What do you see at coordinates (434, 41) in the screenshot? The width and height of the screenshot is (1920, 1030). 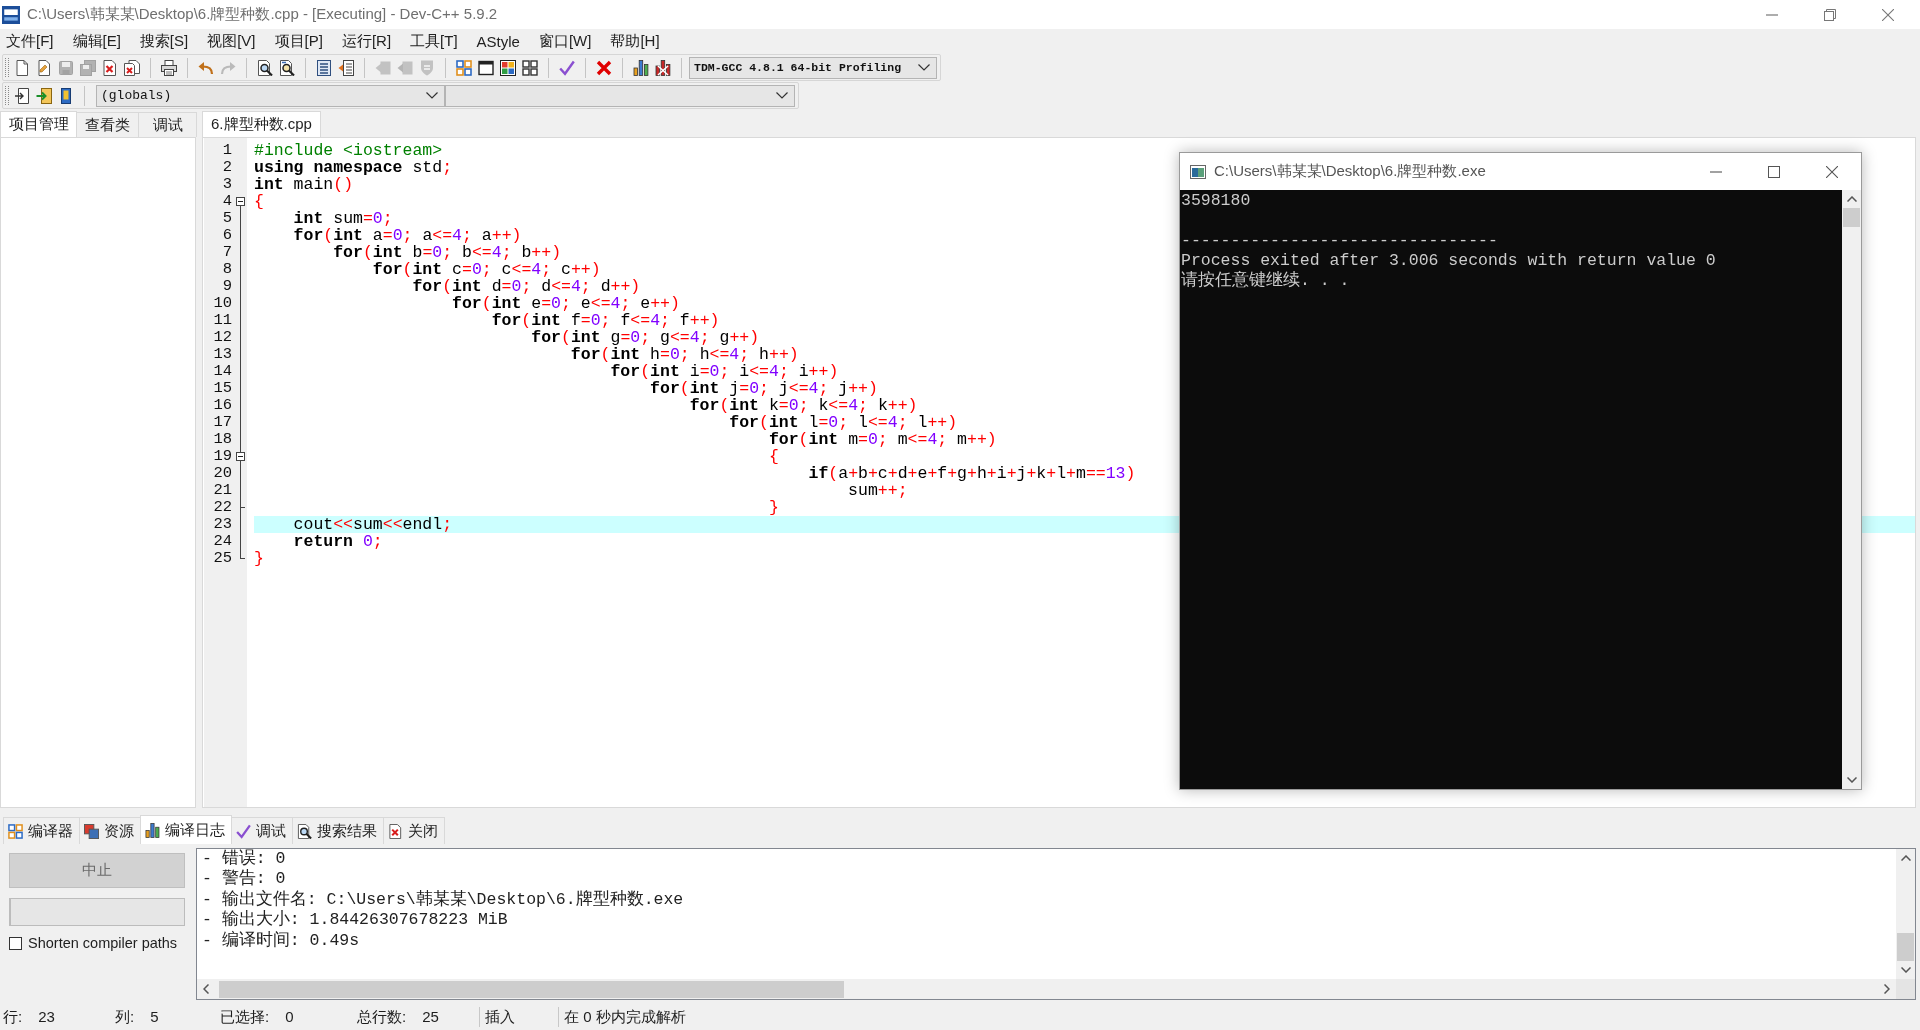 I see `menu-item: 工具[T]` at bounding box center [434, 41].